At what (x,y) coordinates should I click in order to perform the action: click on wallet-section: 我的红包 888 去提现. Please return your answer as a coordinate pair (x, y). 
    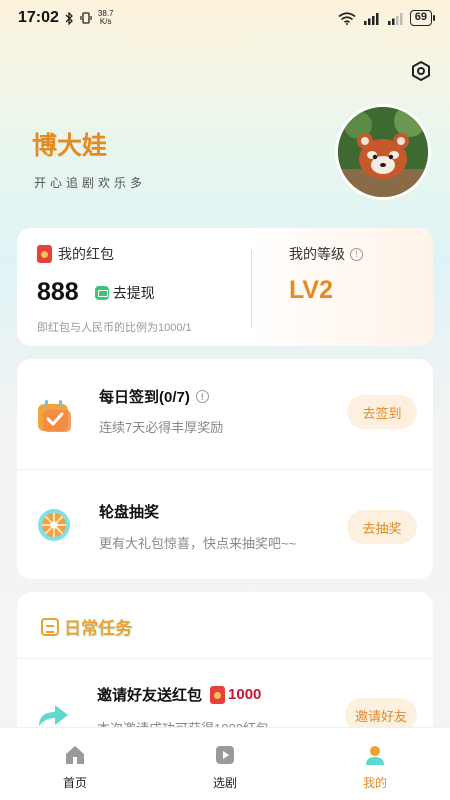
    Looking at the image, I should click on (96, 275).